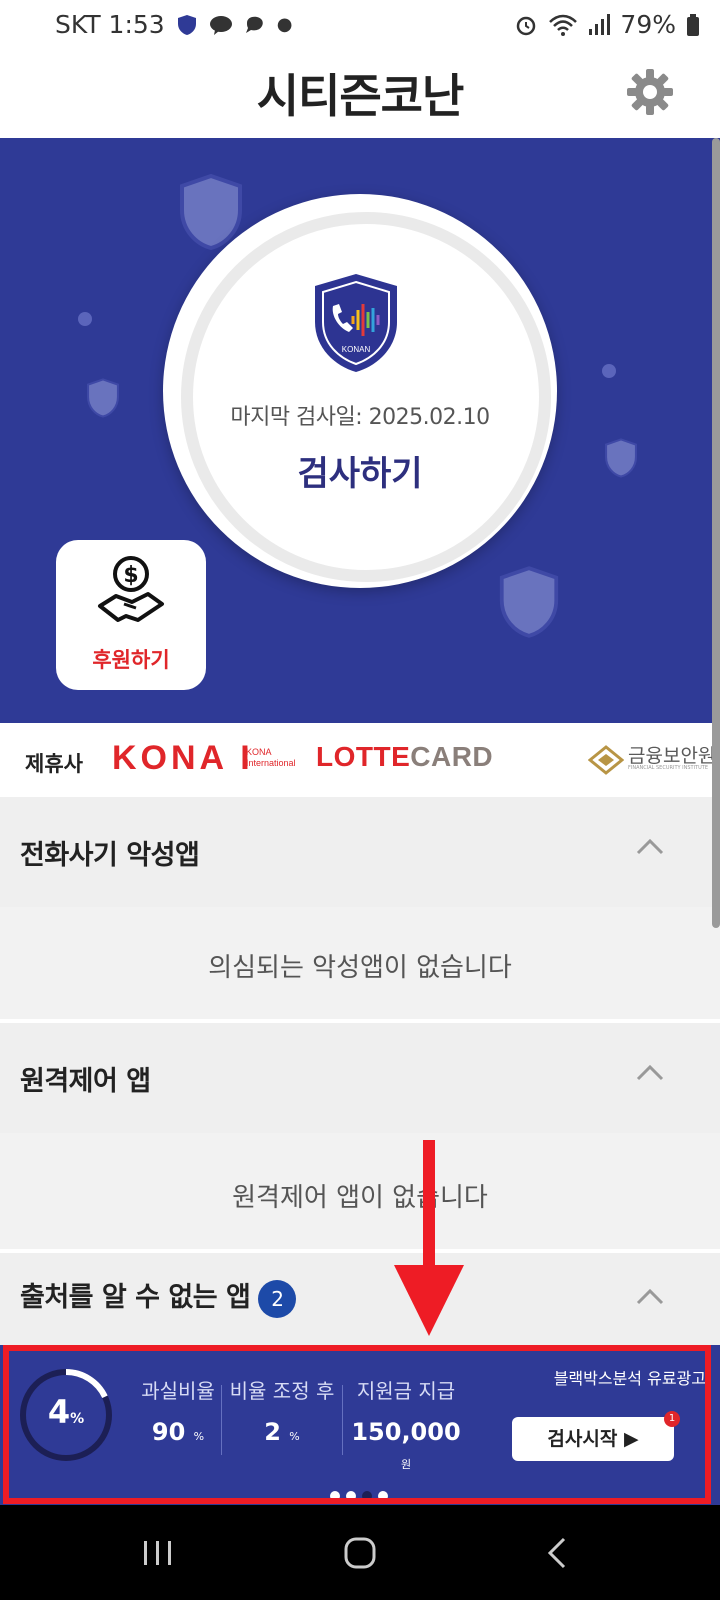  What do you see at coordinates (360, 1299) in the screenshot?
I see `section-unknown-source-header: 출처를 알 수 없는 앱2` at bounding box center [360, 1299].